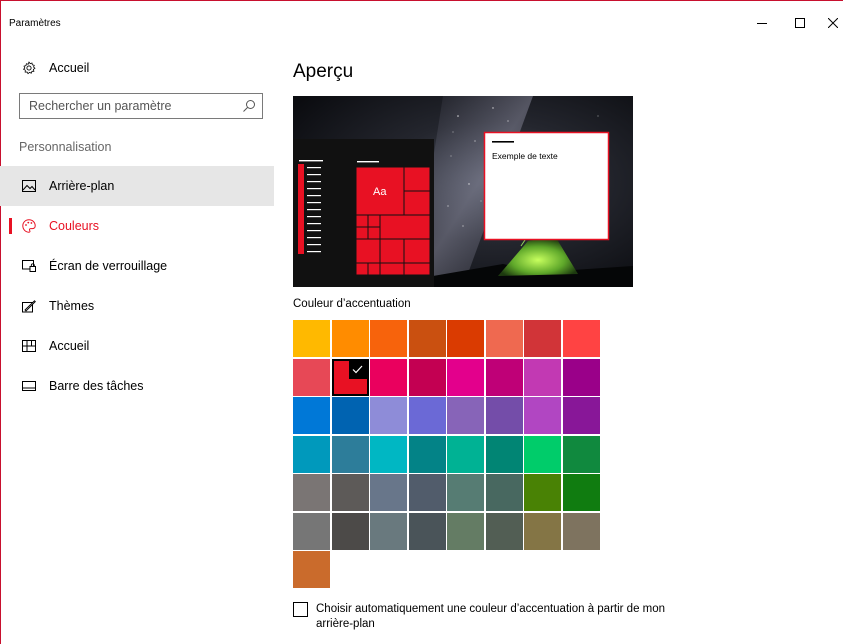 The width and height of the screenshot is (843, 644). Describe the element at coordinates (69, 346) in the screenshot. I see `sidebar-item-label: Accueil` at that location.